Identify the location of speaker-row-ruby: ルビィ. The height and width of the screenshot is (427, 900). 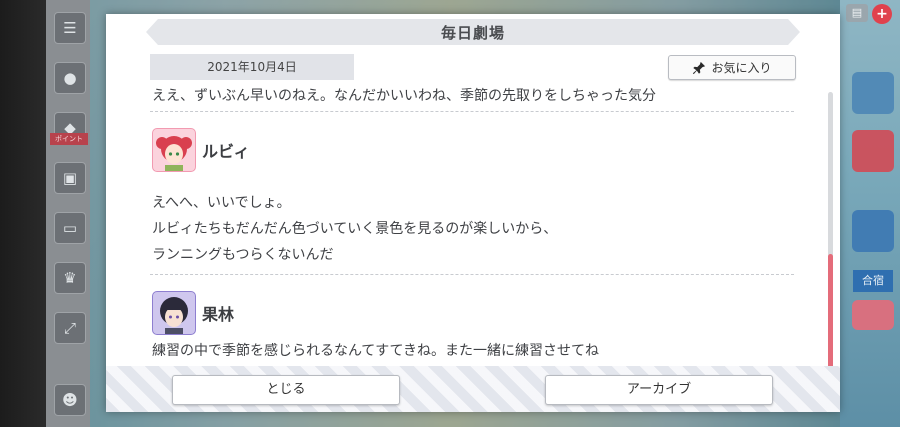
(201, 150).